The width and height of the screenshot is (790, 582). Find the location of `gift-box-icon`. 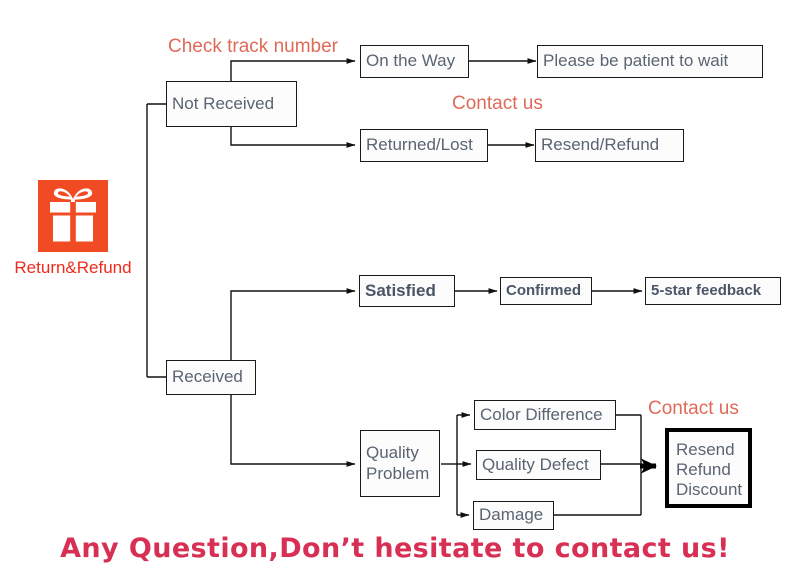

gift-box-icon is located at coordinates (73, 216).